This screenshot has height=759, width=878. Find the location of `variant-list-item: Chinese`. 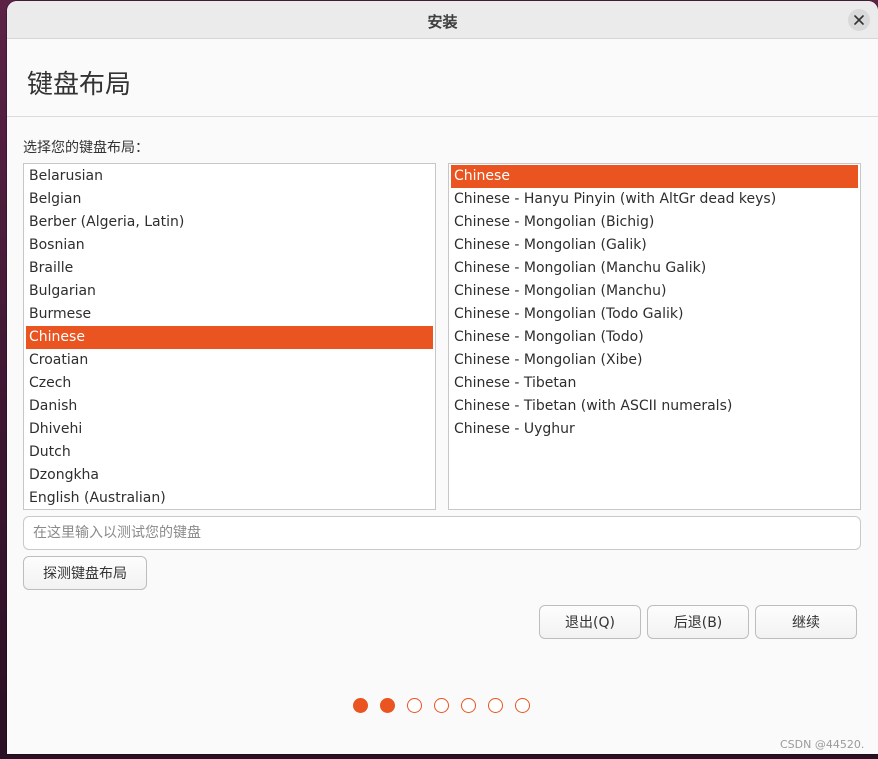

variant-list-item: Chinese is located at coordinates (654, 176).